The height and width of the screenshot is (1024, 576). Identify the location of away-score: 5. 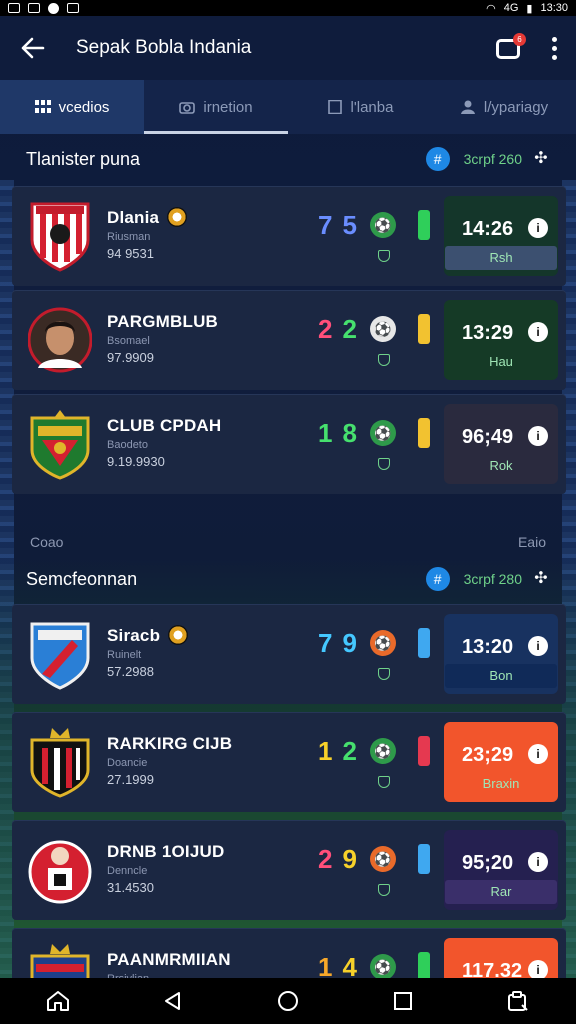
(354, 225).